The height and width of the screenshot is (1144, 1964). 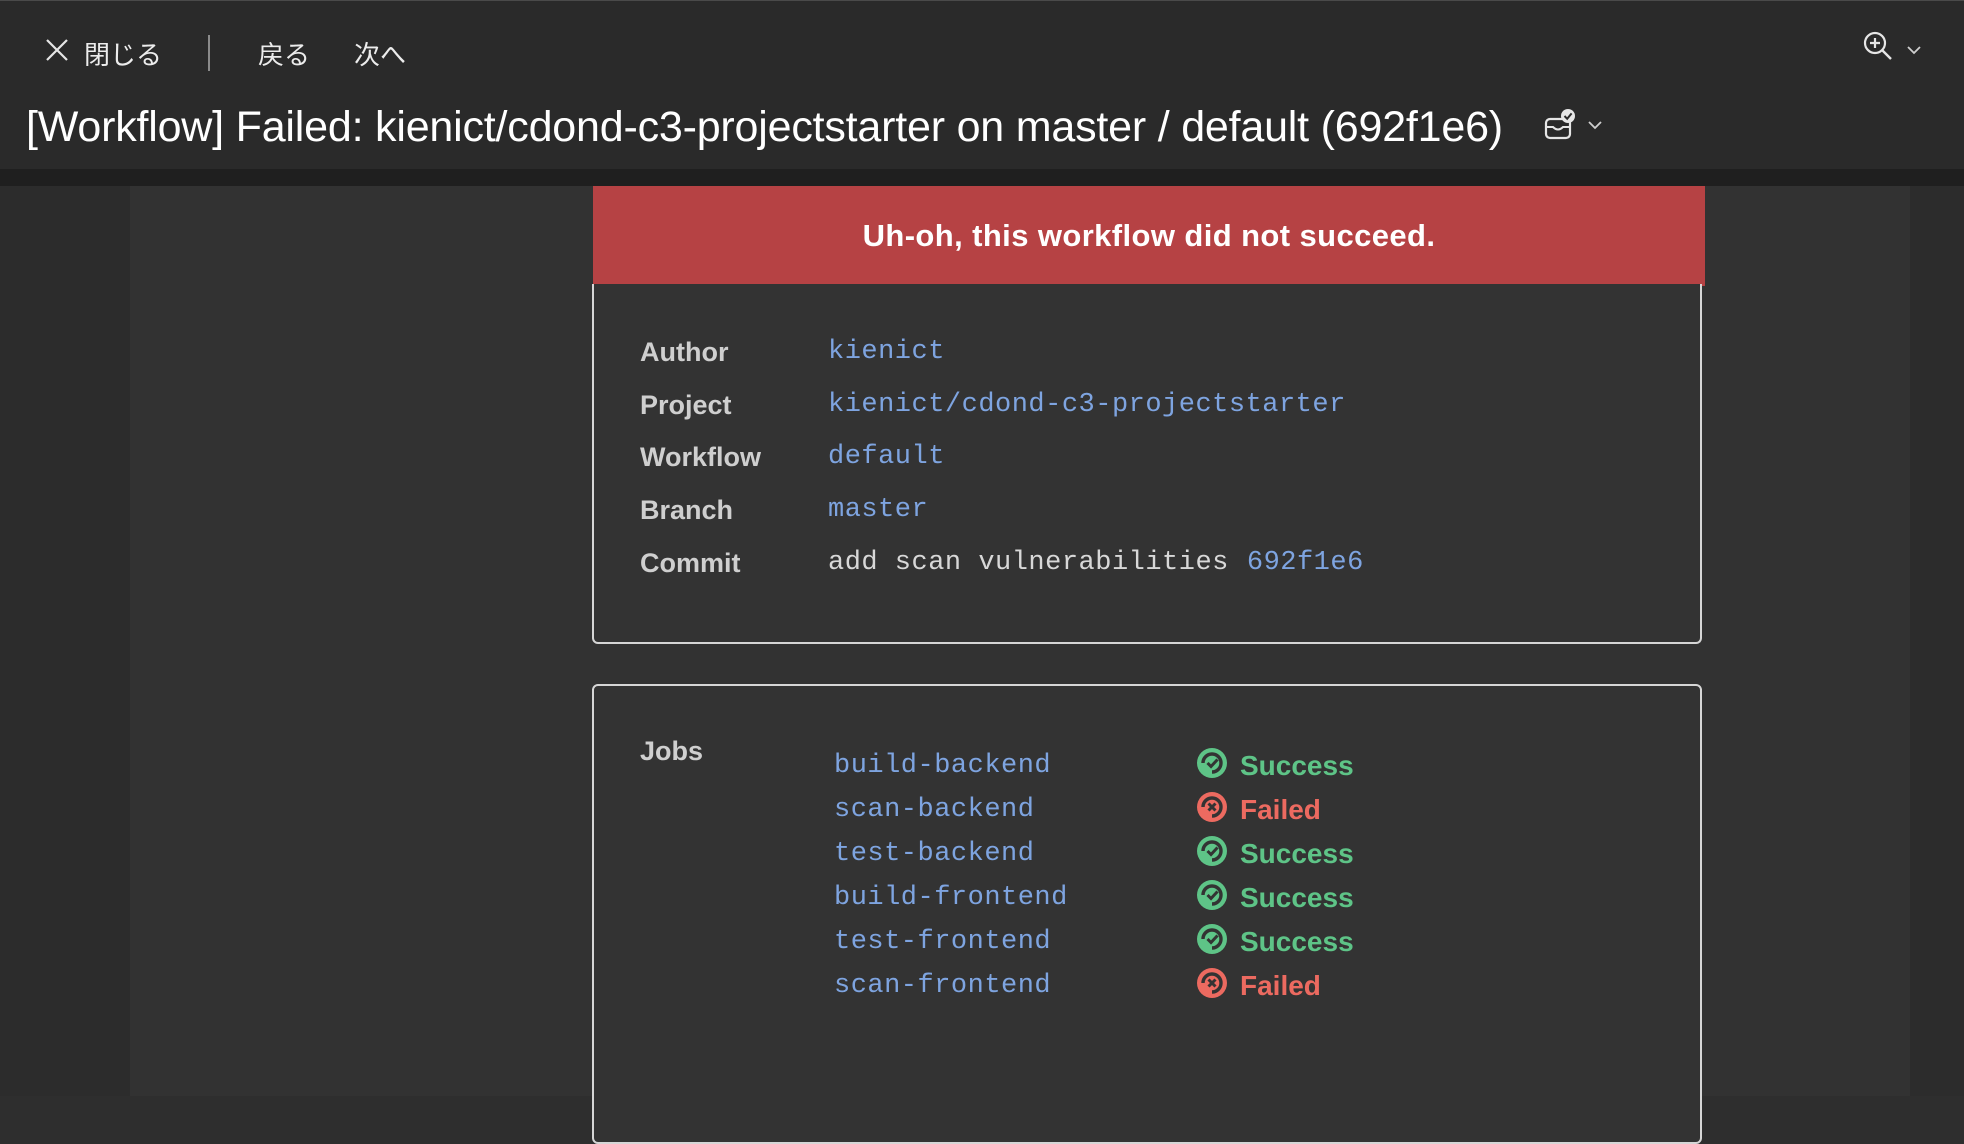 I want to click on job-link: build-frontend, so click(x=1015, y=898).